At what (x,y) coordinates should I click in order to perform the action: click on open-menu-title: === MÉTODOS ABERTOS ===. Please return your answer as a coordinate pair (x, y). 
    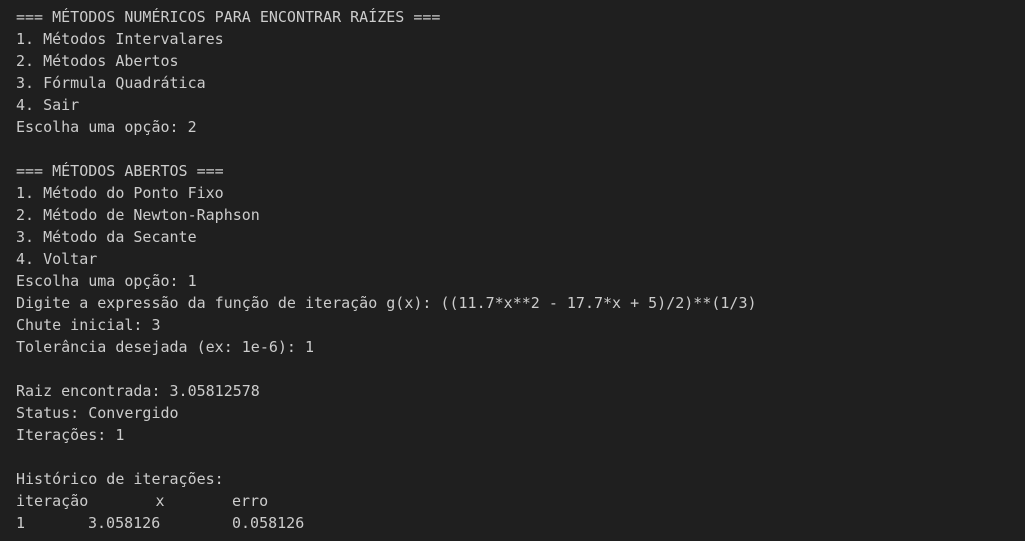
    Looking at the image, I should click on (120, 171).